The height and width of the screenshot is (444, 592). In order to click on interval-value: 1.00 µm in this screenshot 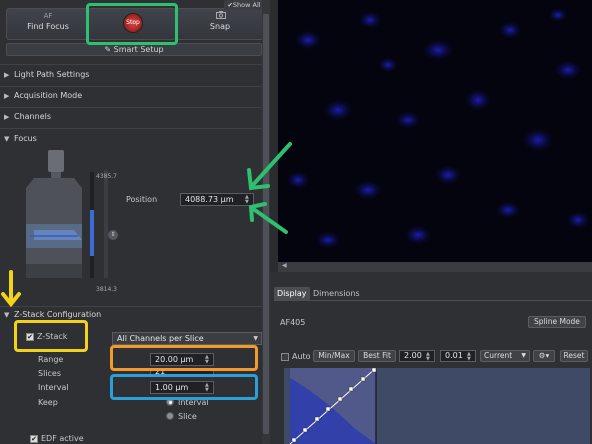, I will do `click(172, 387)`.